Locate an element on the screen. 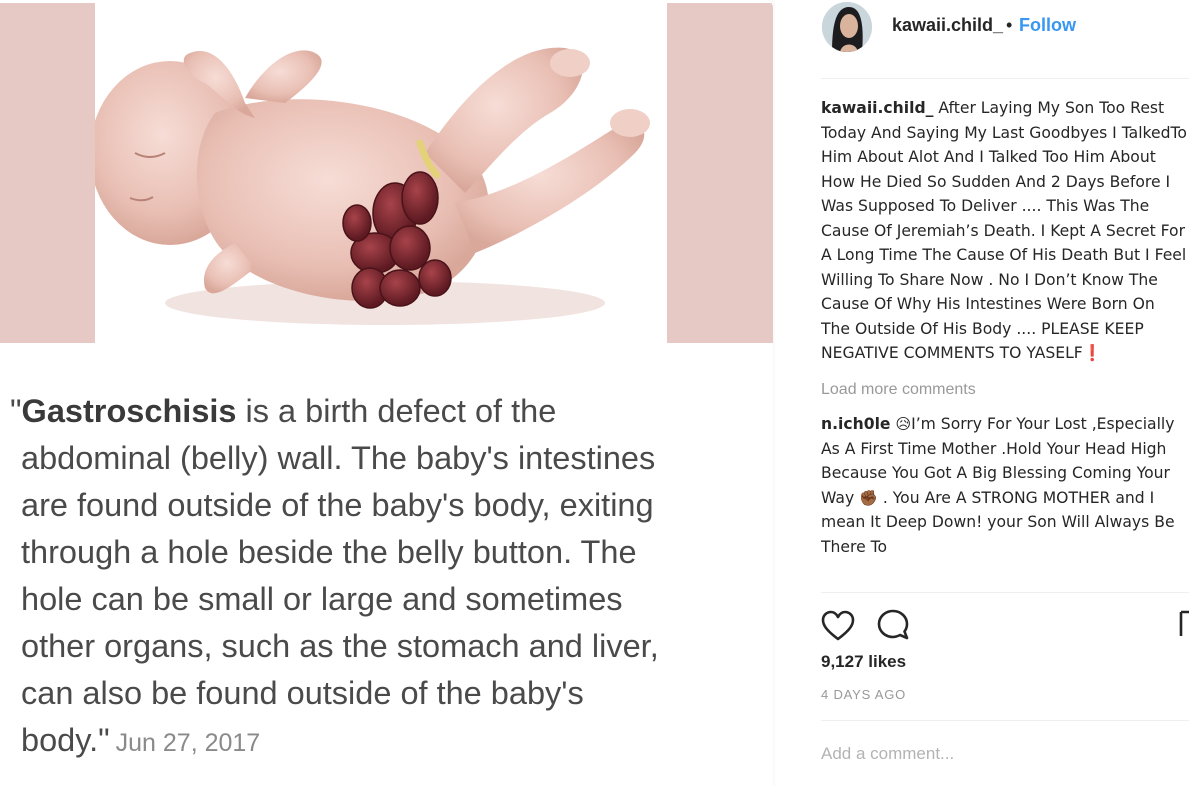 The image size is (1189, 786). comment-box-divider is located at coordinates (1005, 720).